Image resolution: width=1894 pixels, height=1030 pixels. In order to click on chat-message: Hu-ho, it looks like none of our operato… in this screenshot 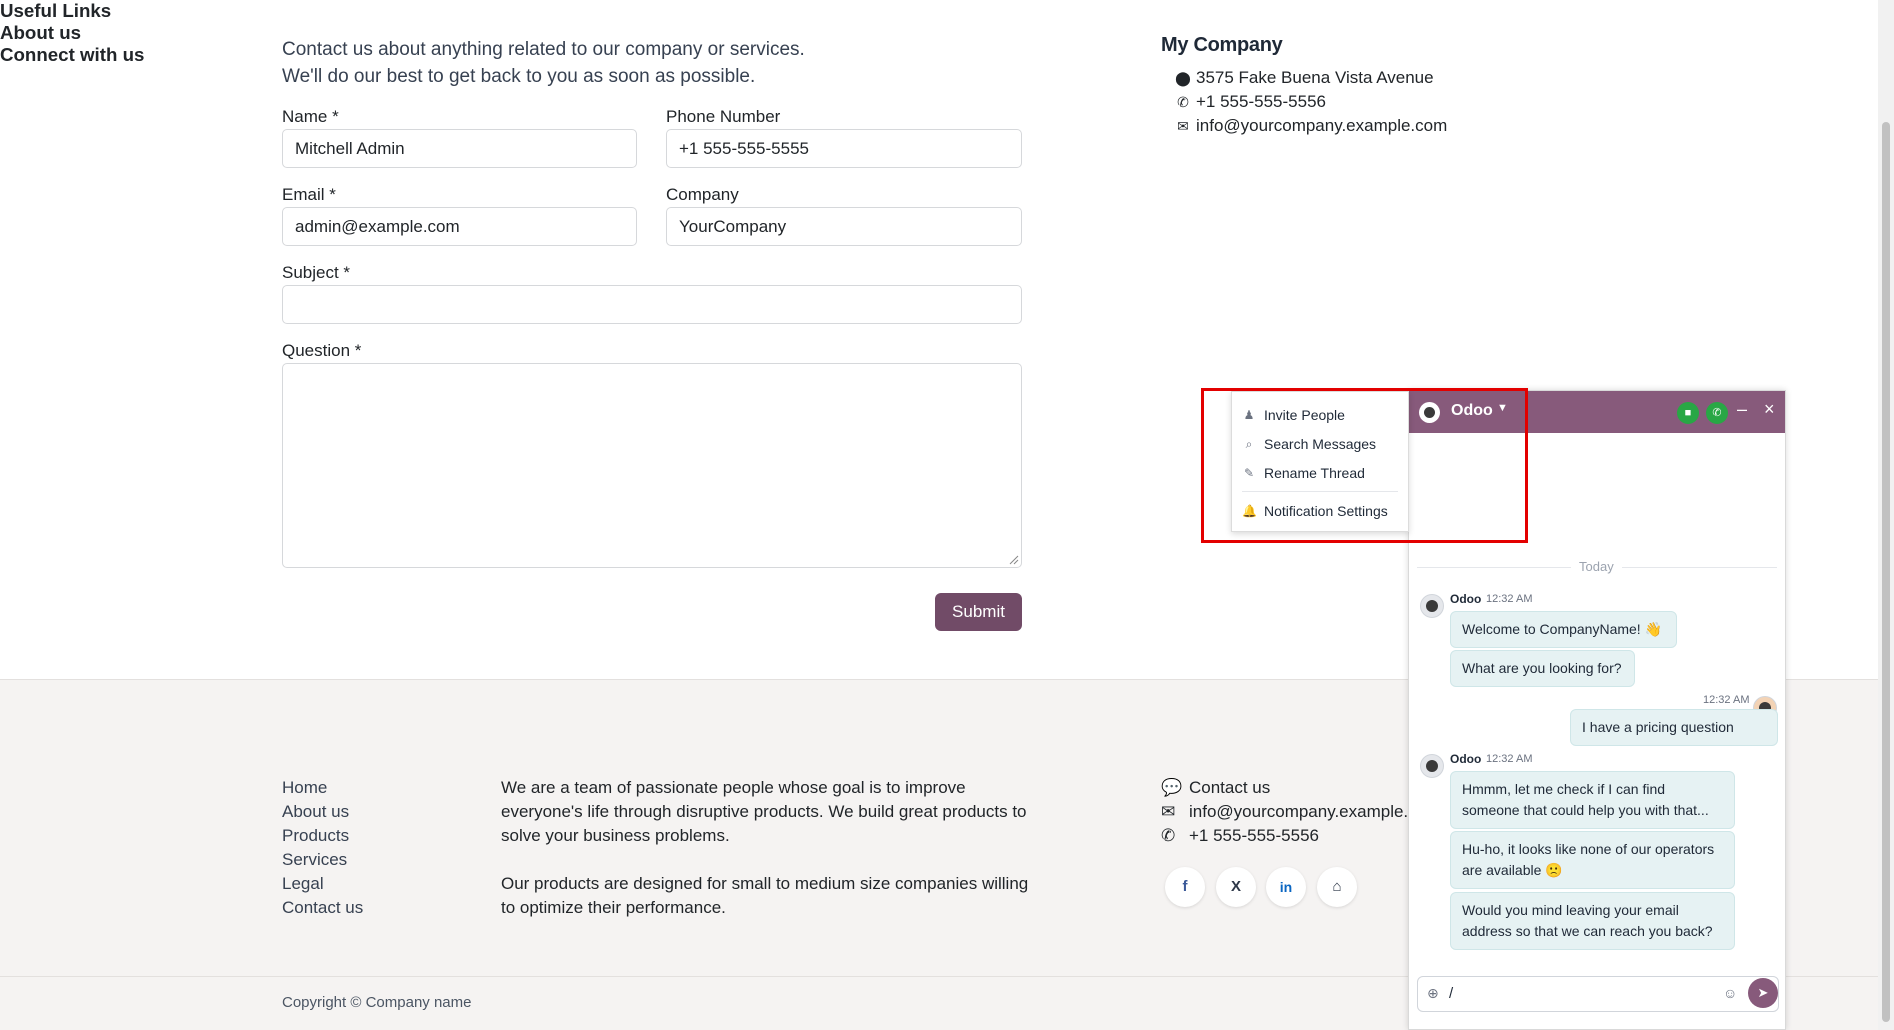, I will do `click(1592, 860)`.